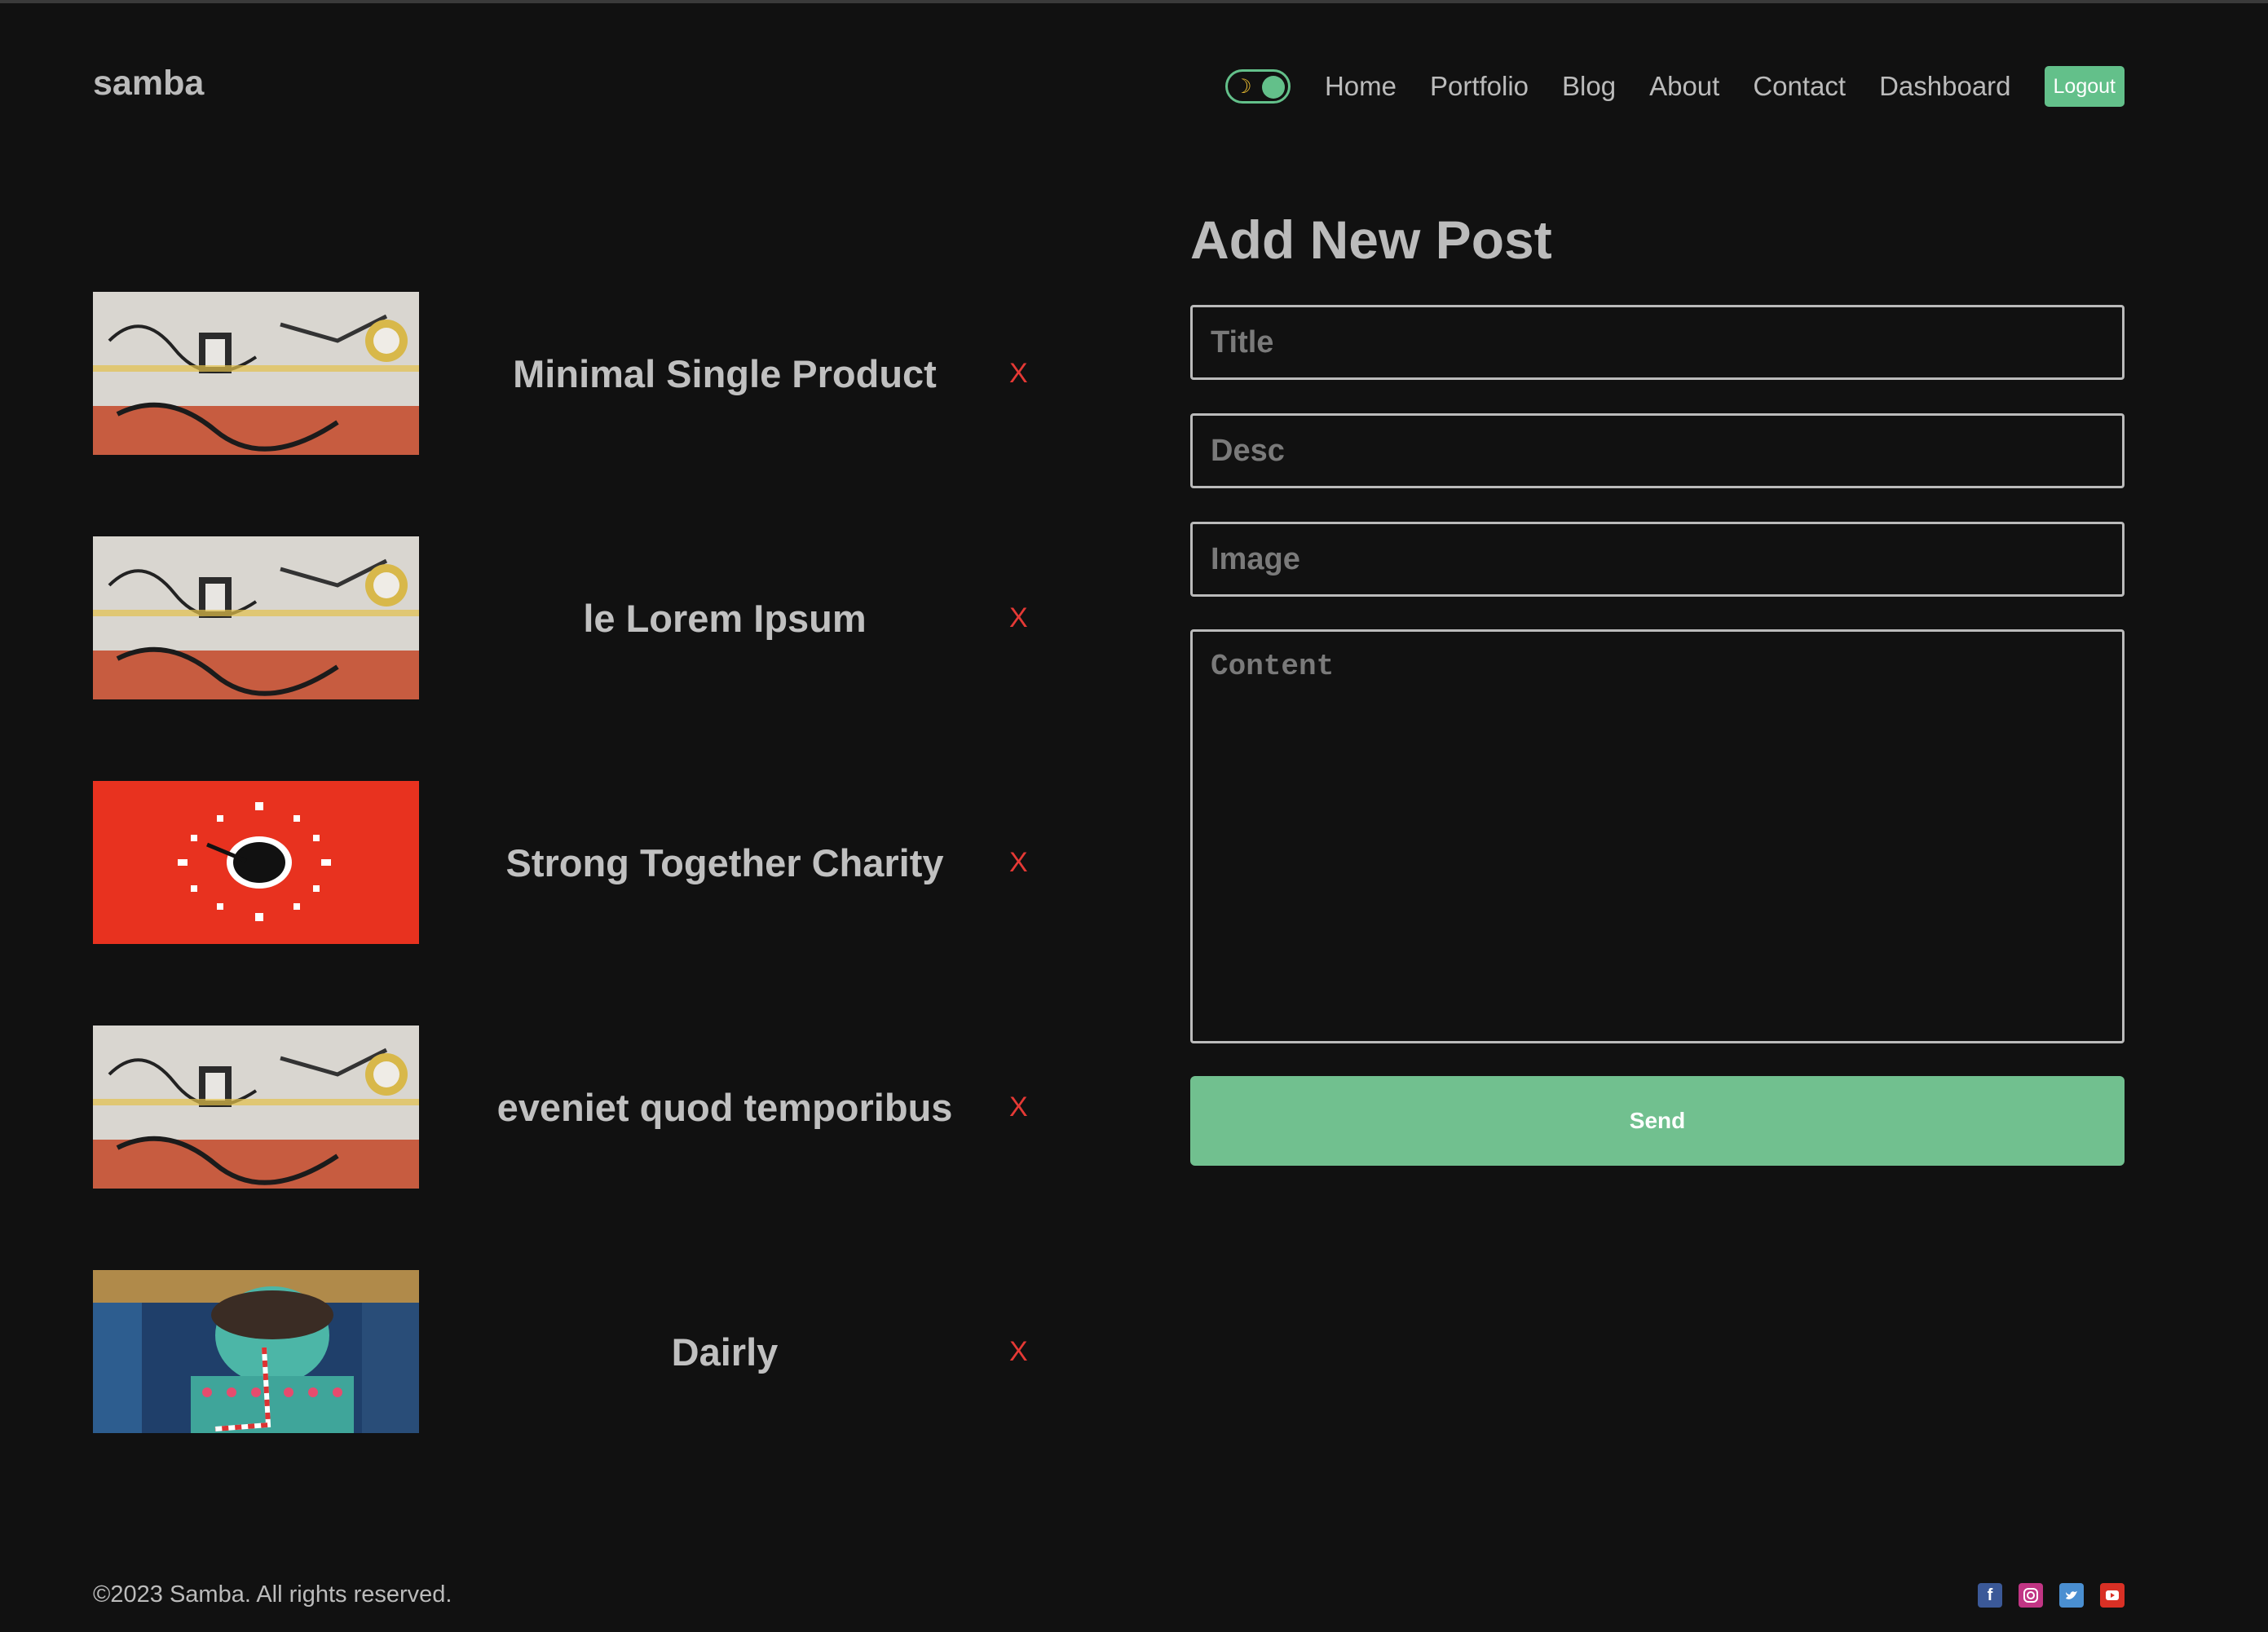 Image resolution: width=2268 pixels, height=1632 pixels. I want to click on nav-blog: Blog, so click(1589, 87).